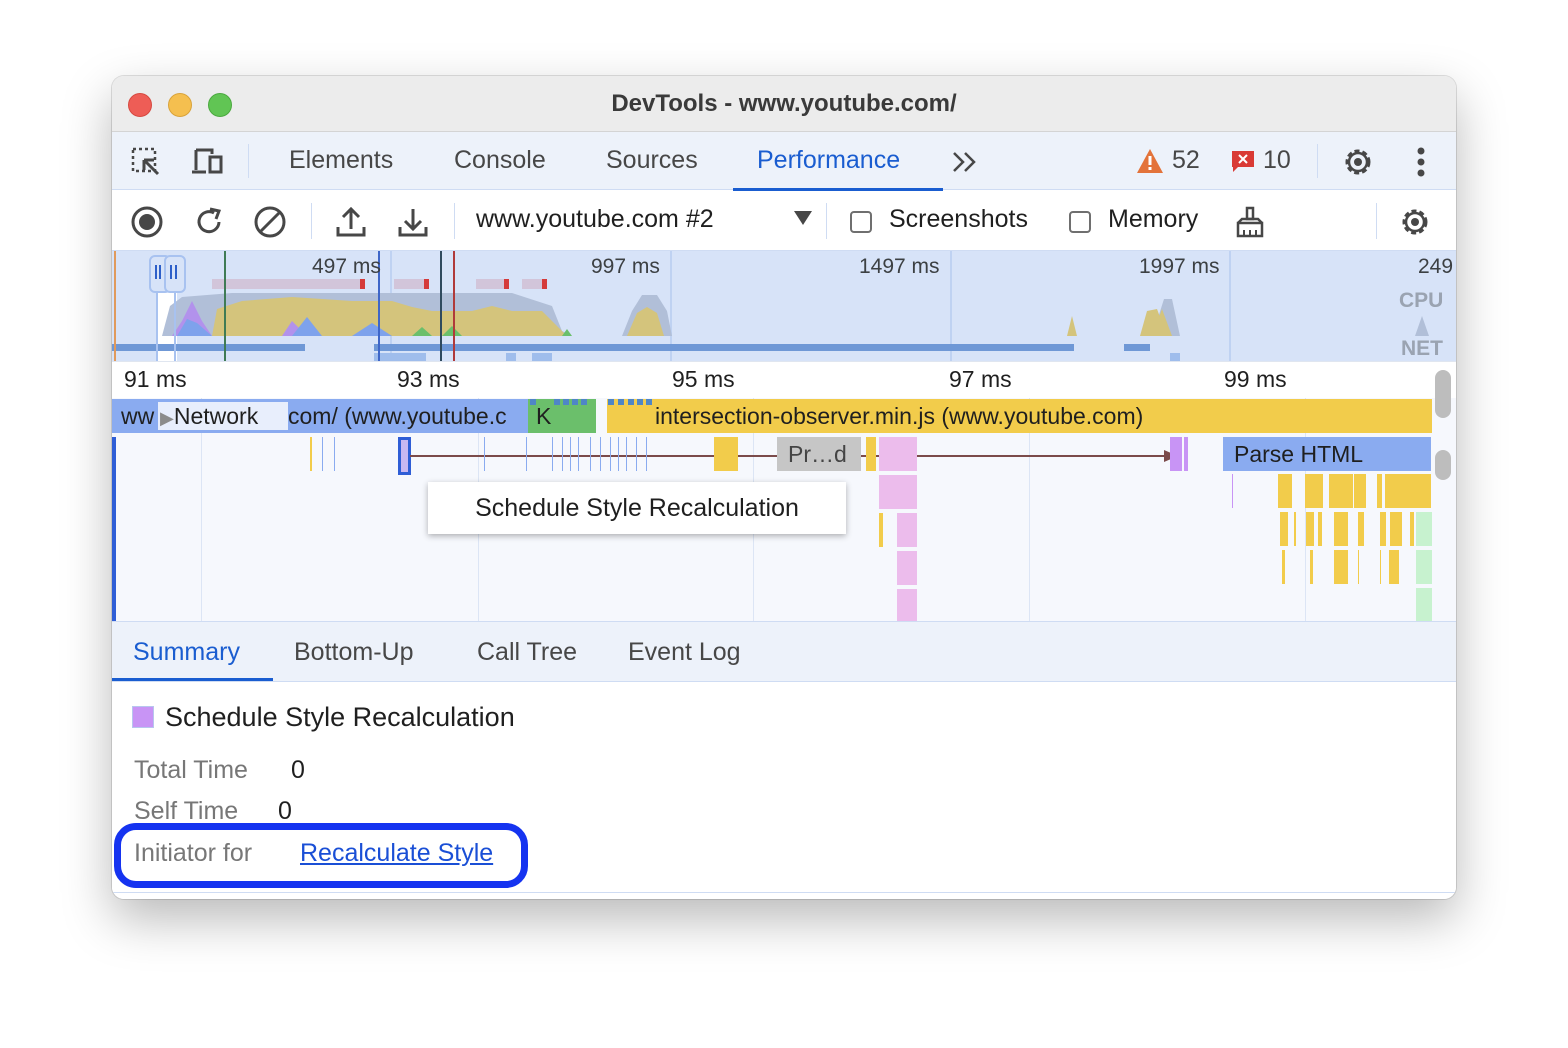  Describe the element at coordinates (413, 222) in the screenshot. I see `download-icon` at that location.